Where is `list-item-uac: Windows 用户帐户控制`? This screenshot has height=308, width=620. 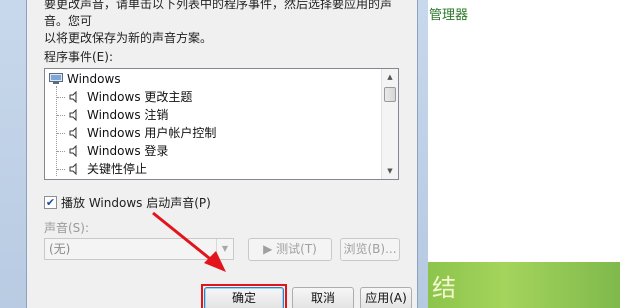
list-item-uac: Windows 用户帐户控制 is located at coordinates (142, 133).